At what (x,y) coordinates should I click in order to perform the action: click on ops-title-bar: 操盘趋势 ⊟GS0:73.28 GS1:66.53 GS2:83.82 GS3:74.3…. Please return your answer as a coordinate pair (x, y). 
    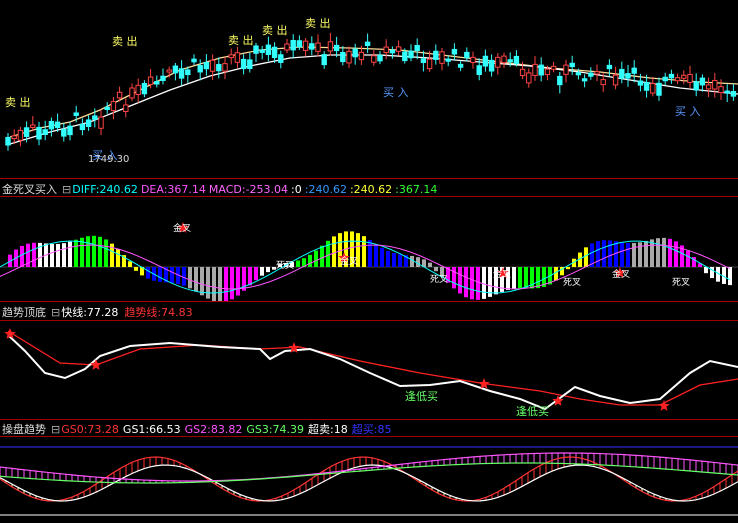
    Looking at the image, I should click on (199, 429).